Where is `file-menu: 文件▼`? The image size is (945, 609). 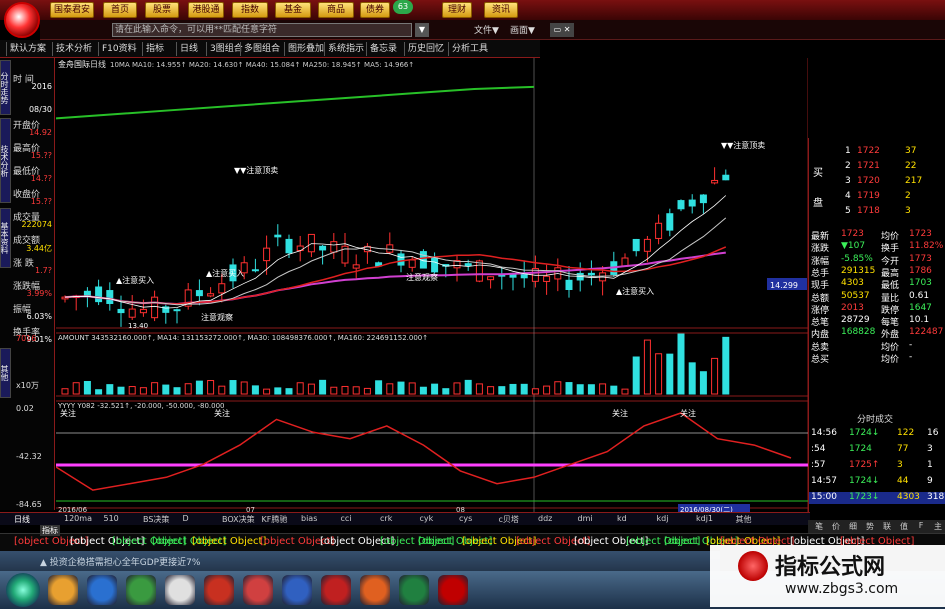
file-menu: 文件▼ is located at coordinates (486, 29).